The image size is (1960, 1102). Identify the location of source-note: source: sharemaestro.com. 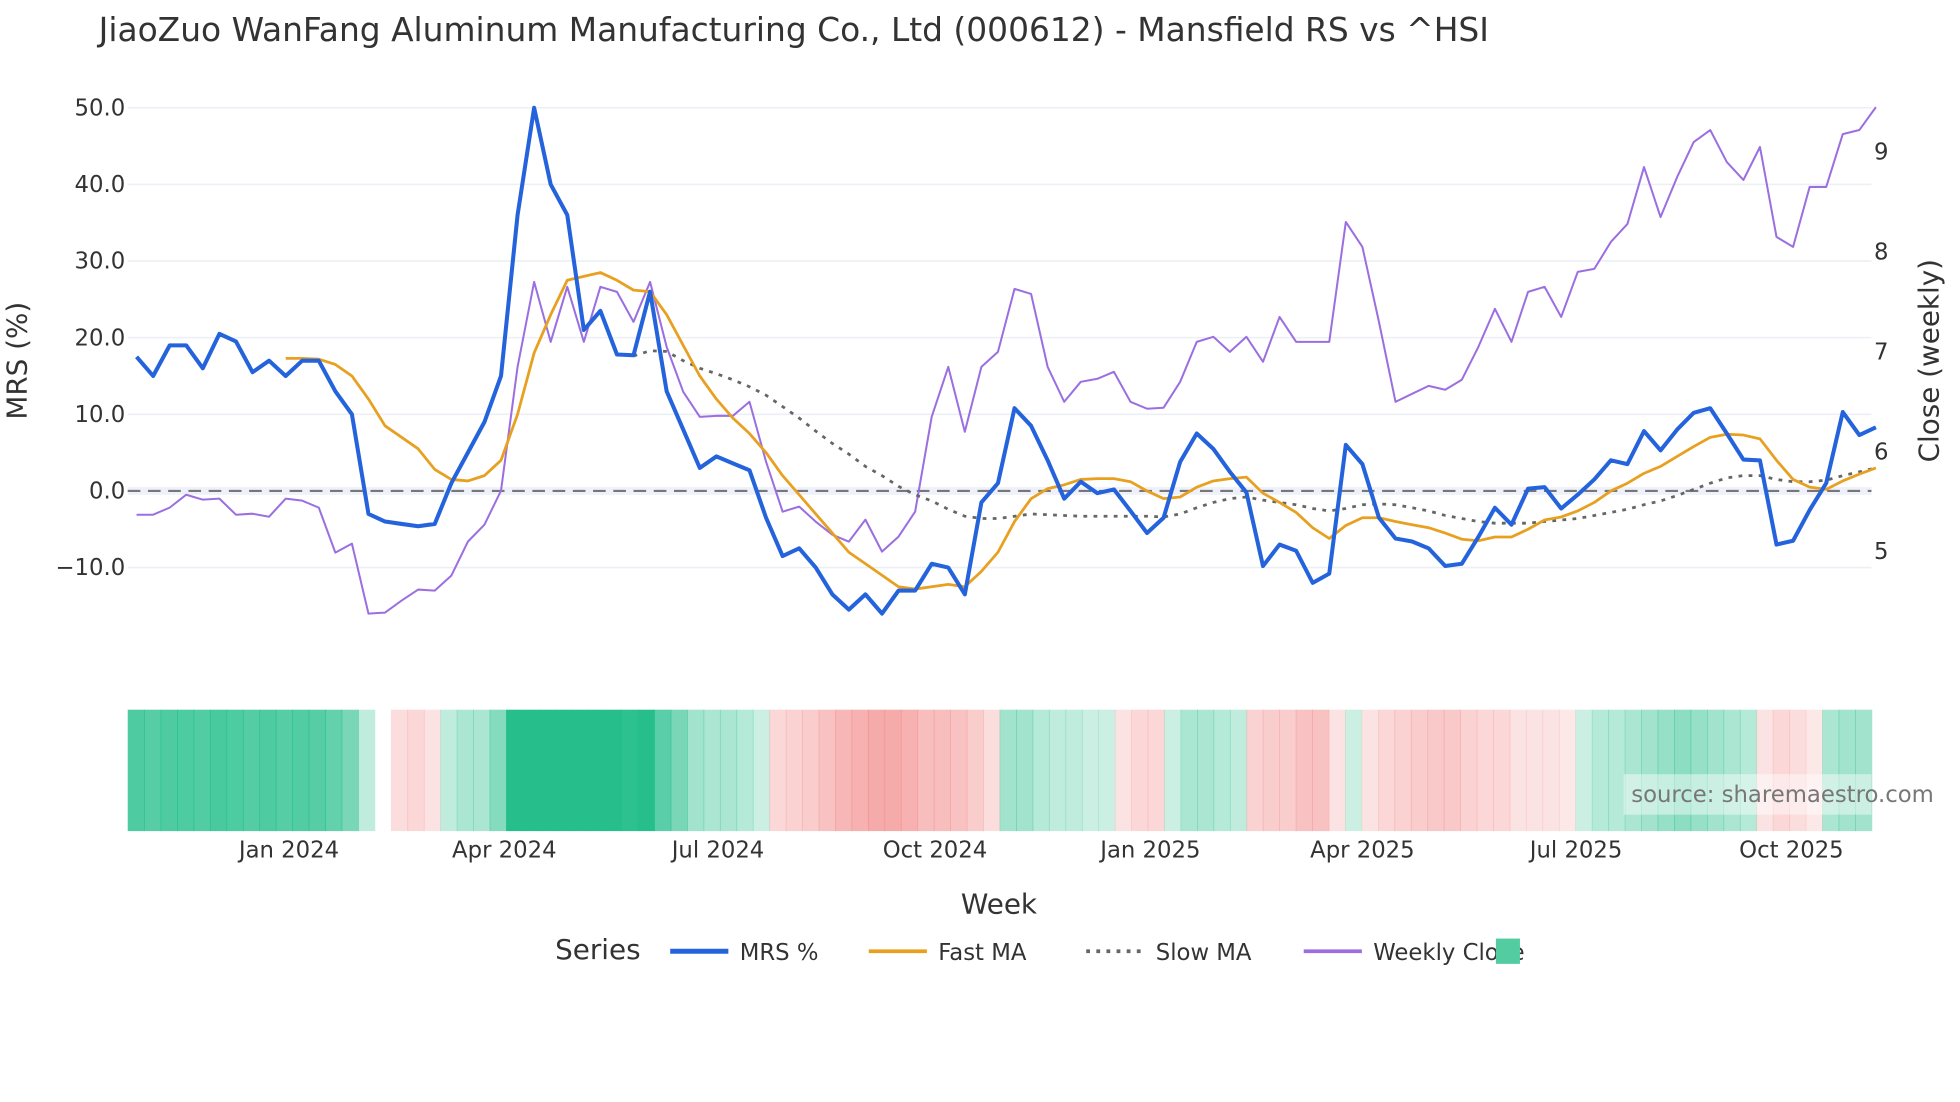
(1778, 794).